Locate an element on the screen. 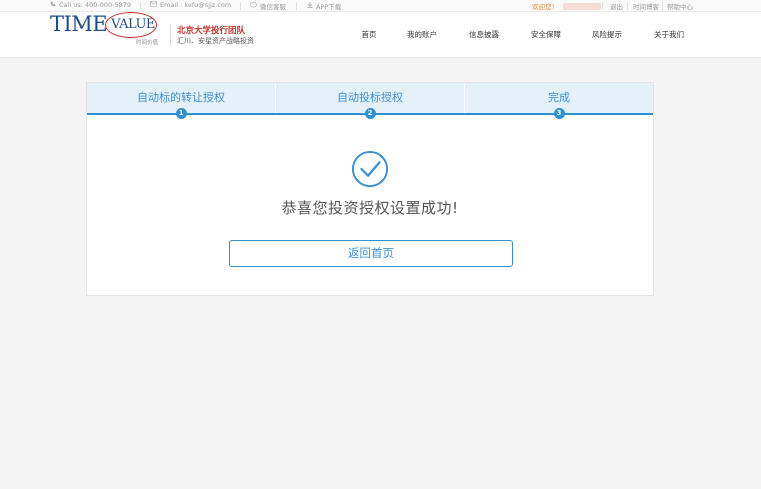  step-number-badge: 1 is located at coordinates (181, 113).